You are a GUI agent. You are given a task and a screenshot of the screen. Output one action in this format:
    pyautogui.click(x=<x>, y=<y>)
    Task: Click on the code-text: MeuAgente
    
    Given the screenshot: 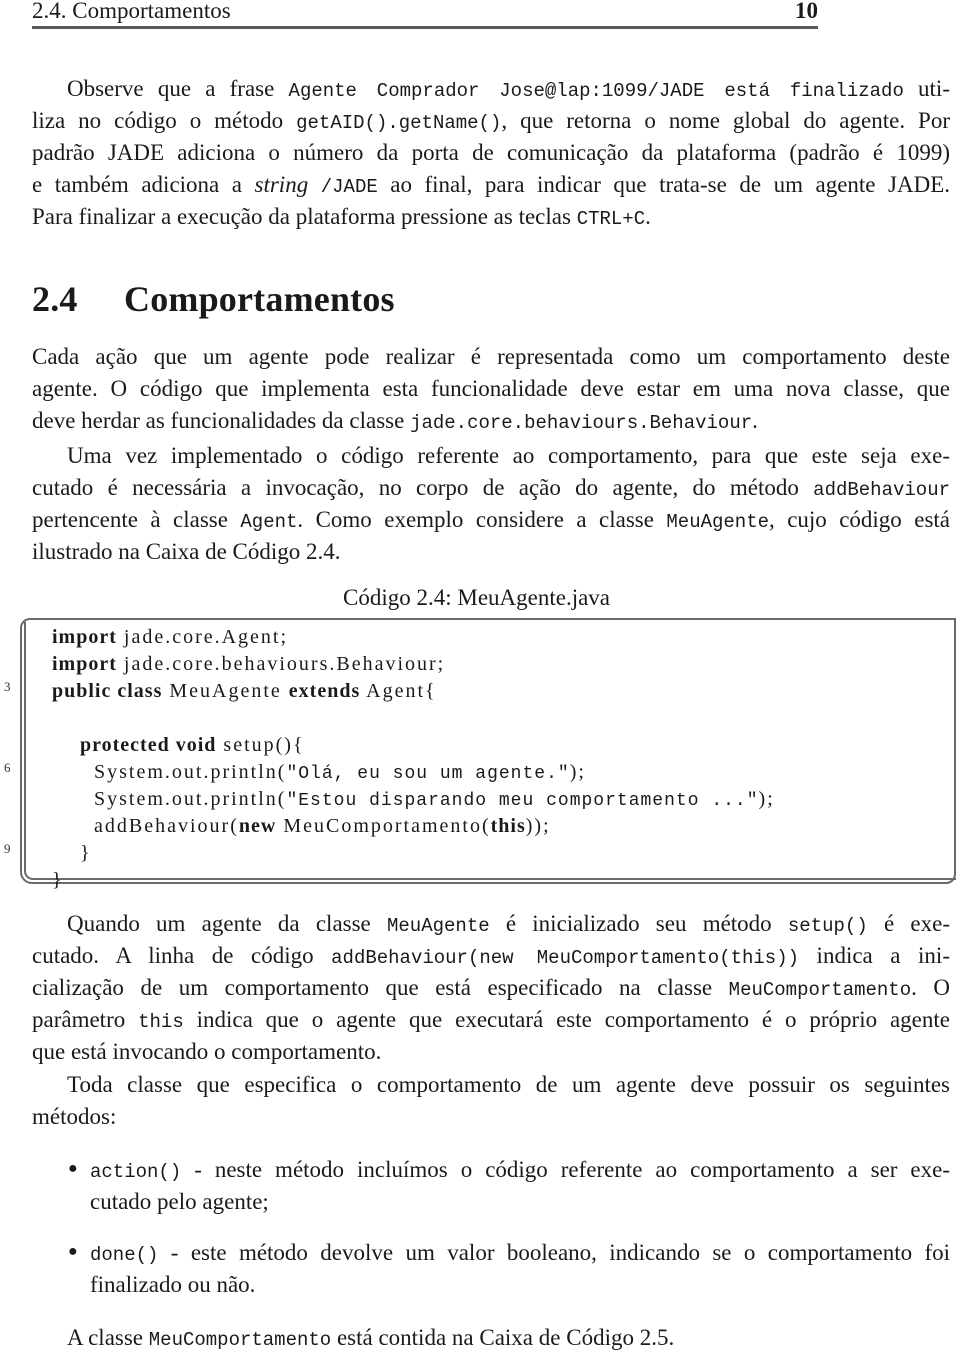 What is the action you would take?
    pyautogui.click(x=225, y=691)
    